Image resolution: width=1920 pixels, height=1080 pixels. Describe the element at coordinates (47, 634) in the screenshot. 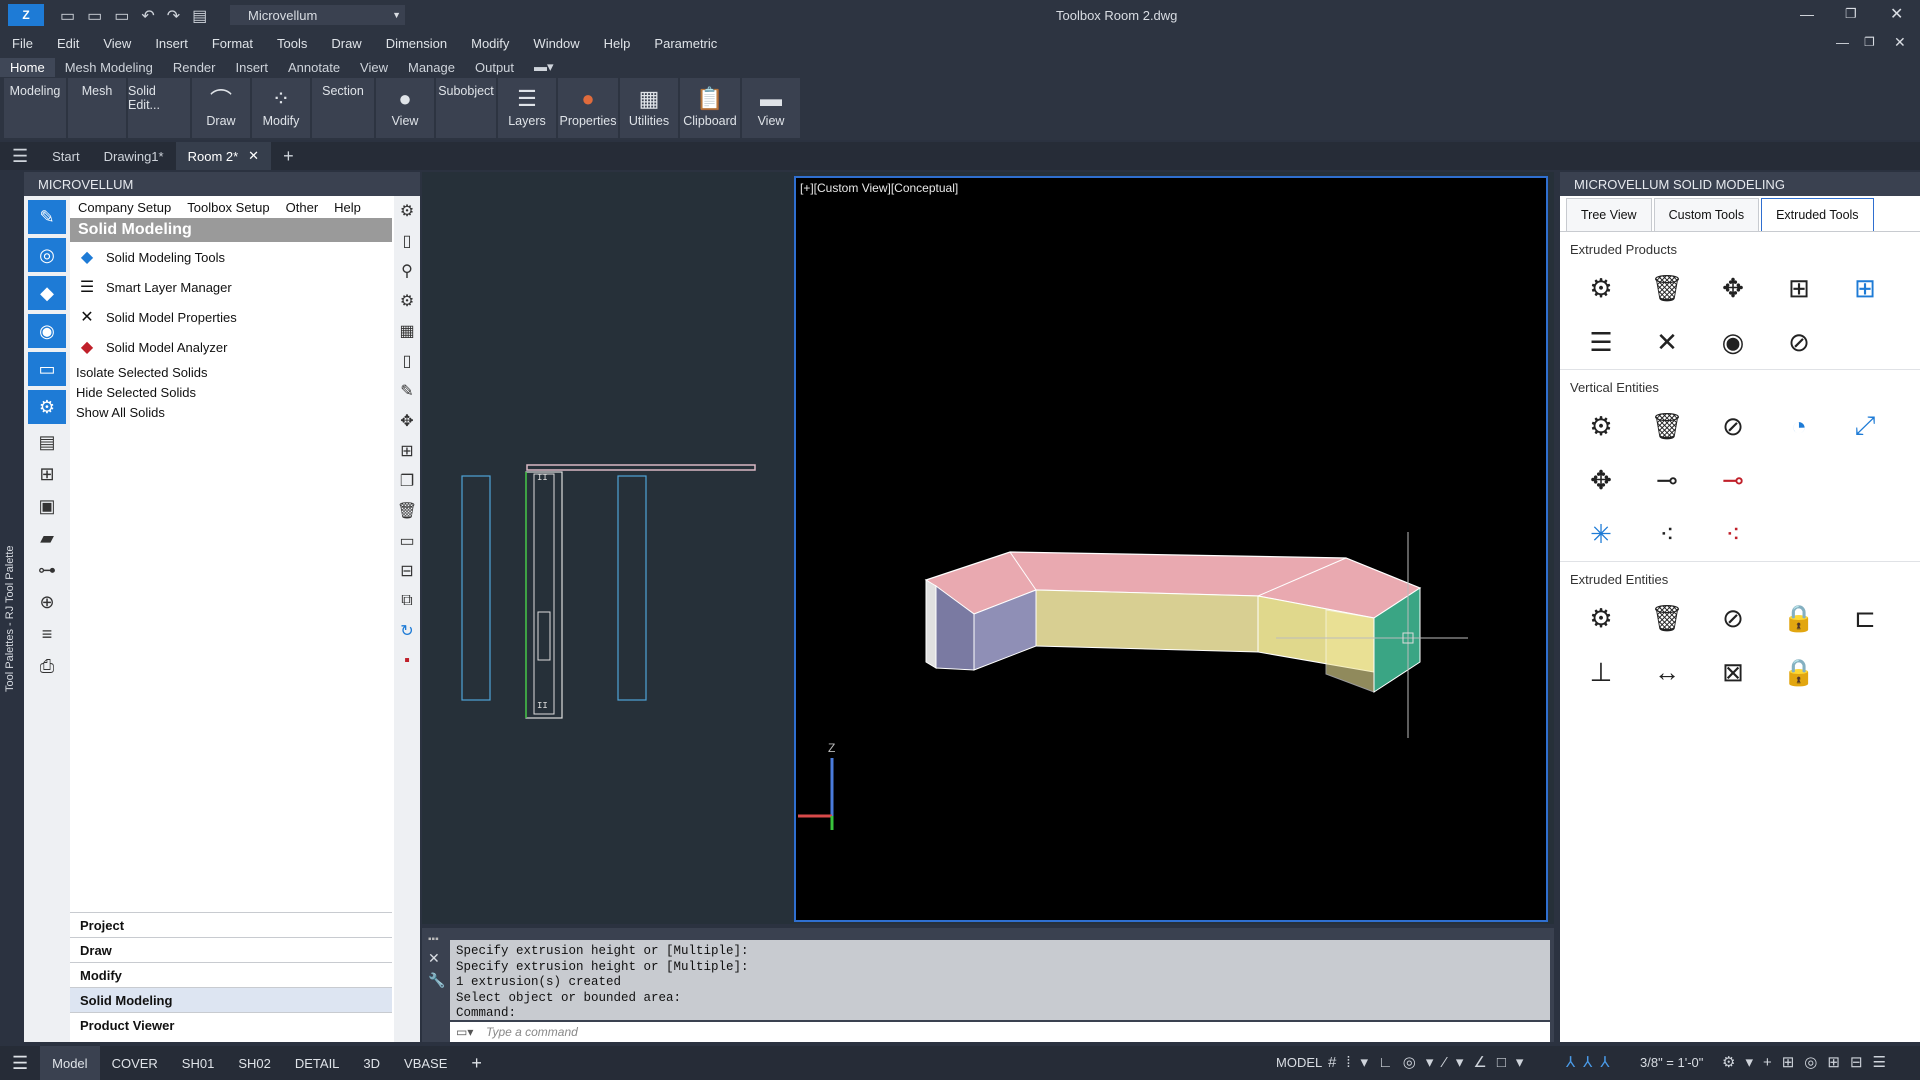

I see `list-icon: ≡` at that location.